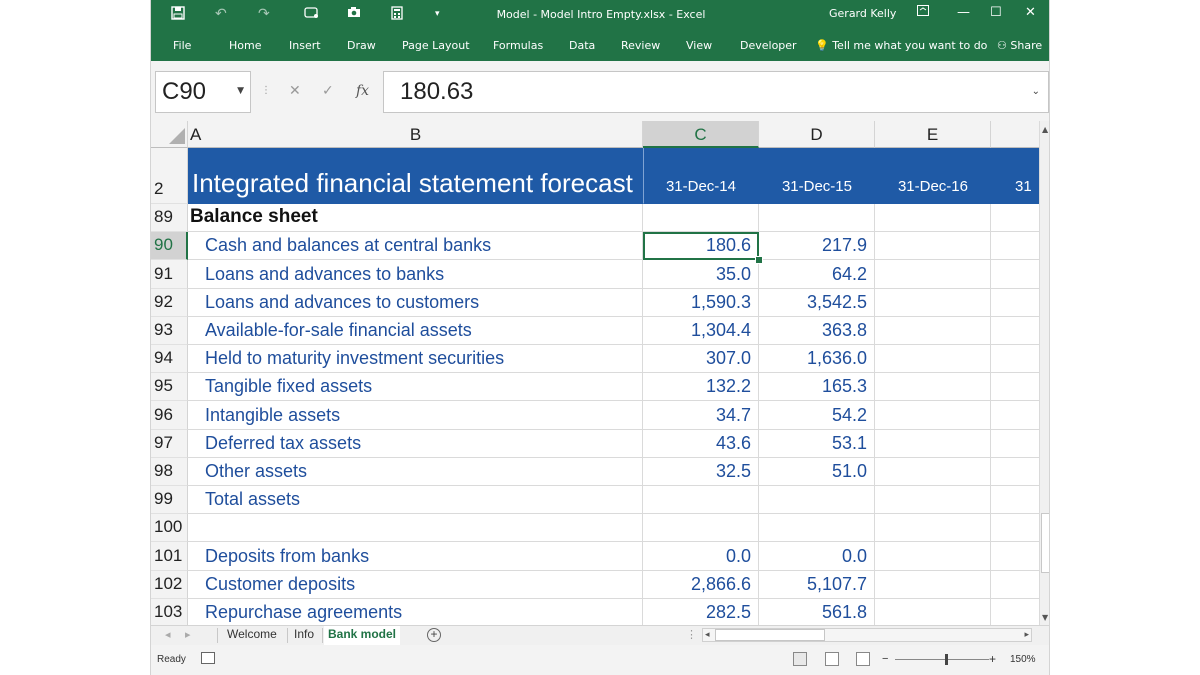 This screenshot has width=1200, height=675. I want to click on cancel-icon: ✕, so click(295, 91).